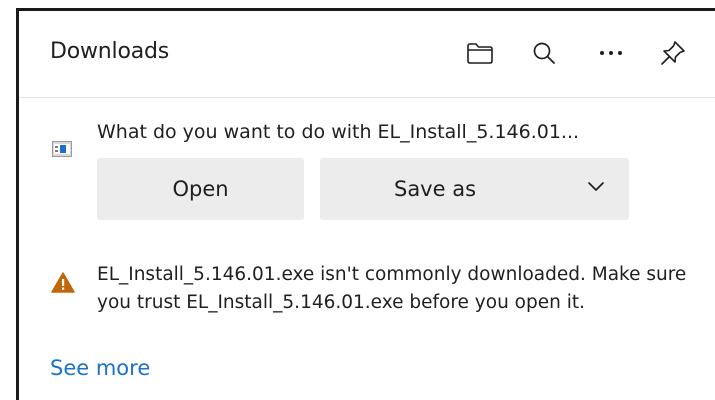  I want to click on search-icon, so click(544, 53).